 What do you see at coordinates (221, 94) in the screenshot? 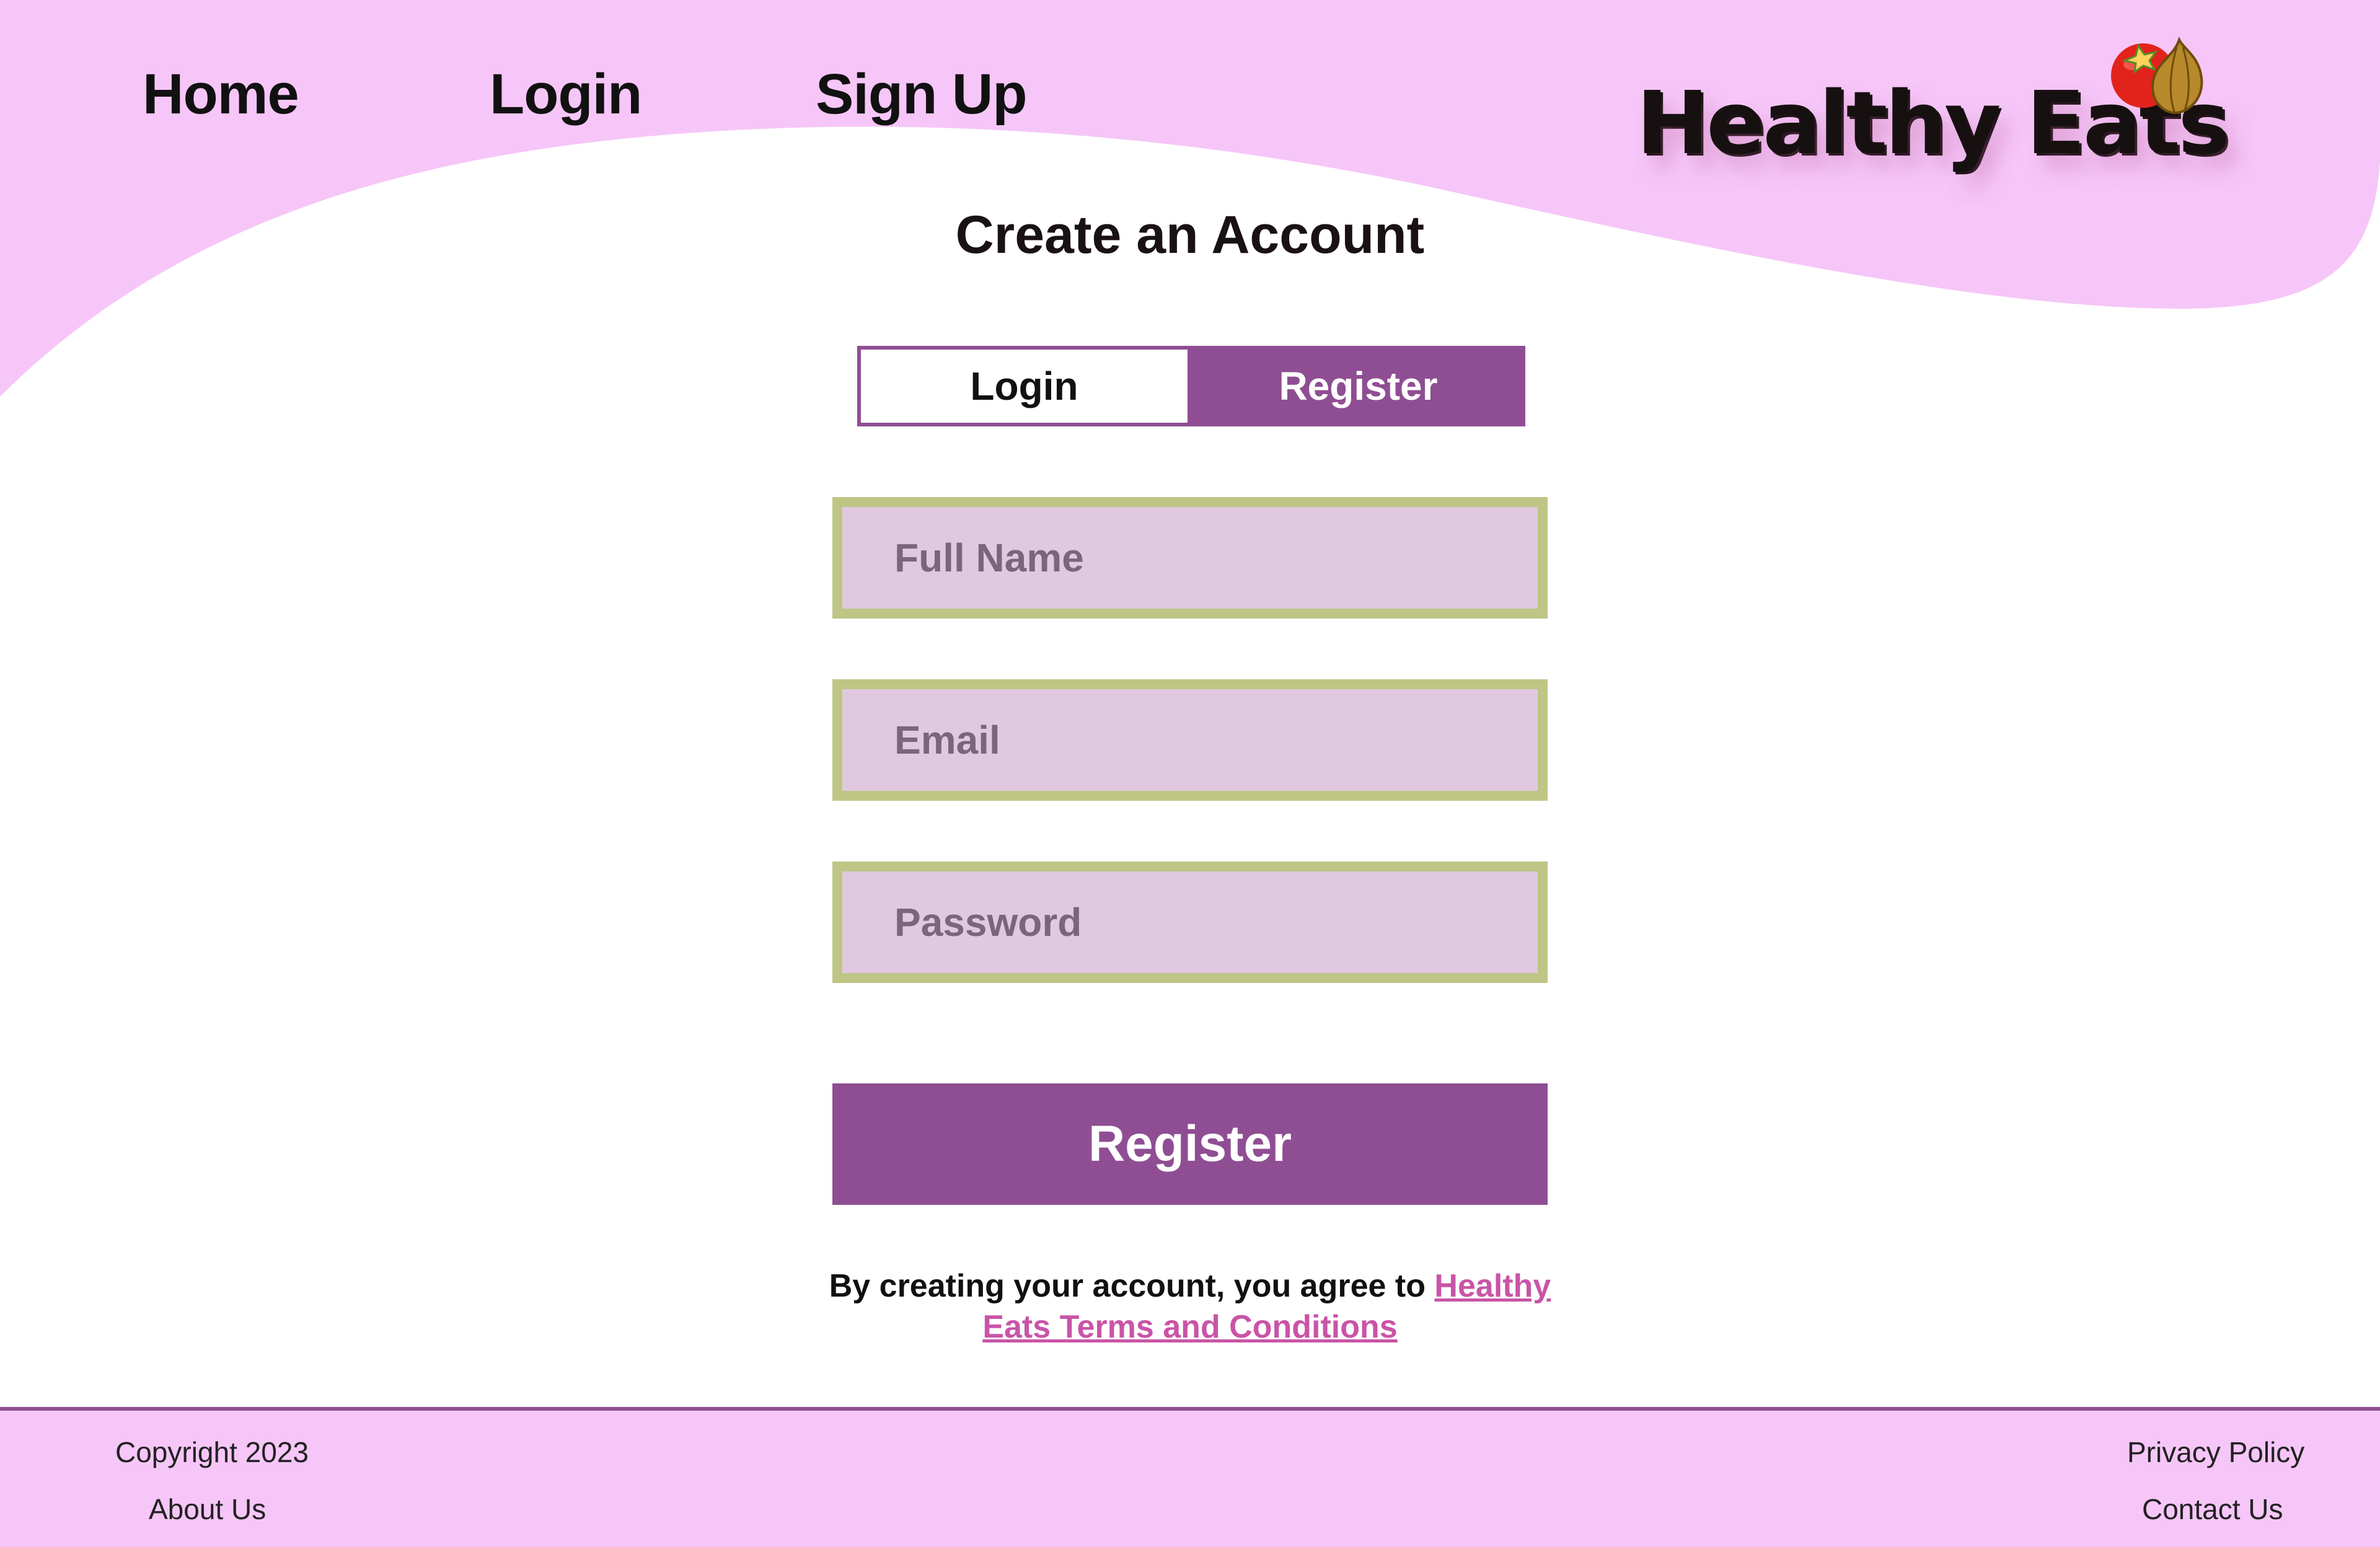
I see `nav-home-link: Home` at bounding box center [221, 94].